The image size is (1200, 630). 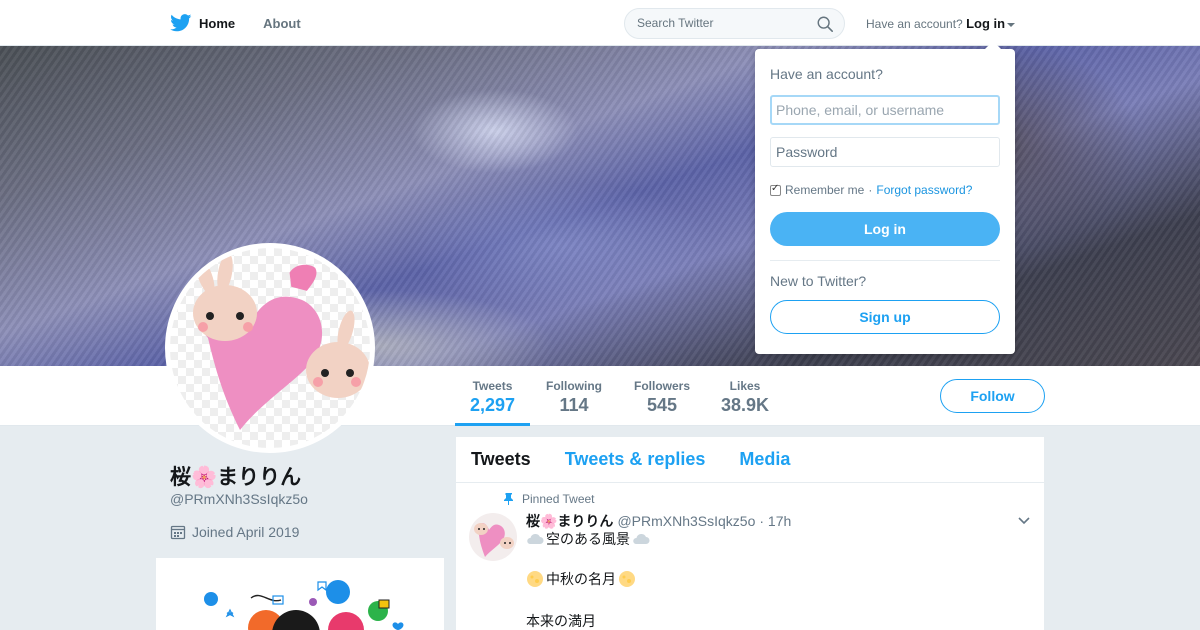 What do you see at coordinates (501, 459) in the screenshot?
I see `tab-tweets: Tweets` at bounding box center [501, 459].